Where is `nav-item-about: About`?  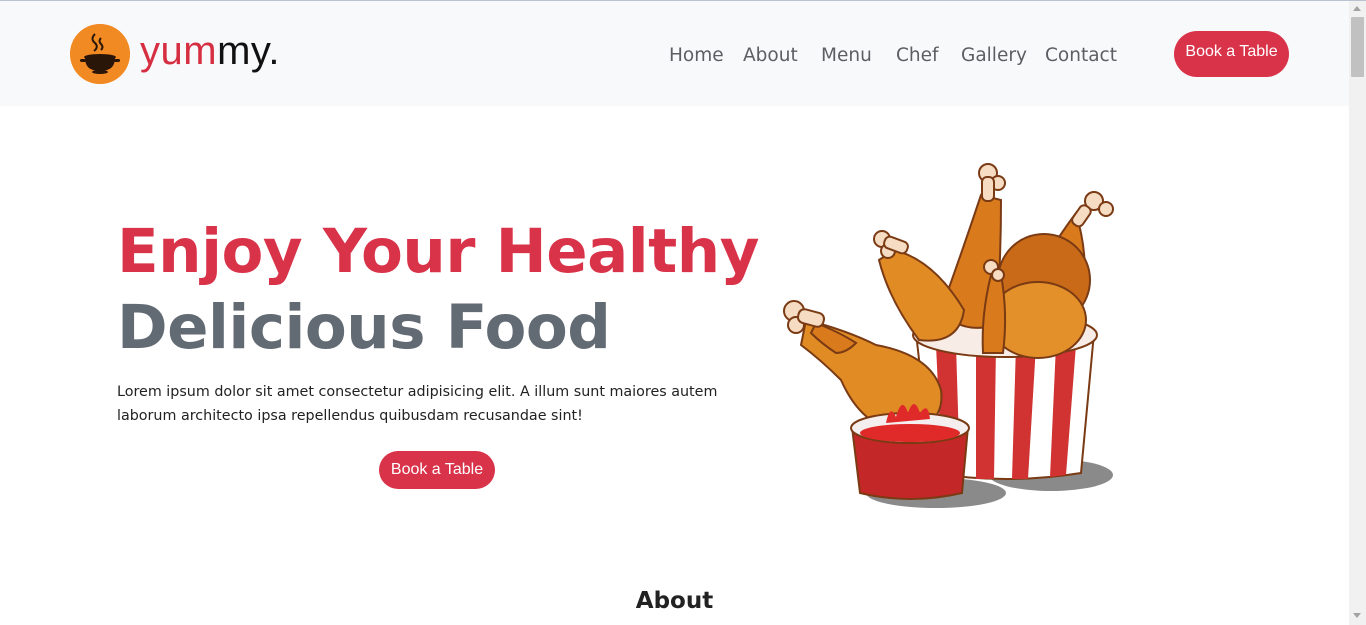
nav-item-about: About is located at coordinates (770, 56).